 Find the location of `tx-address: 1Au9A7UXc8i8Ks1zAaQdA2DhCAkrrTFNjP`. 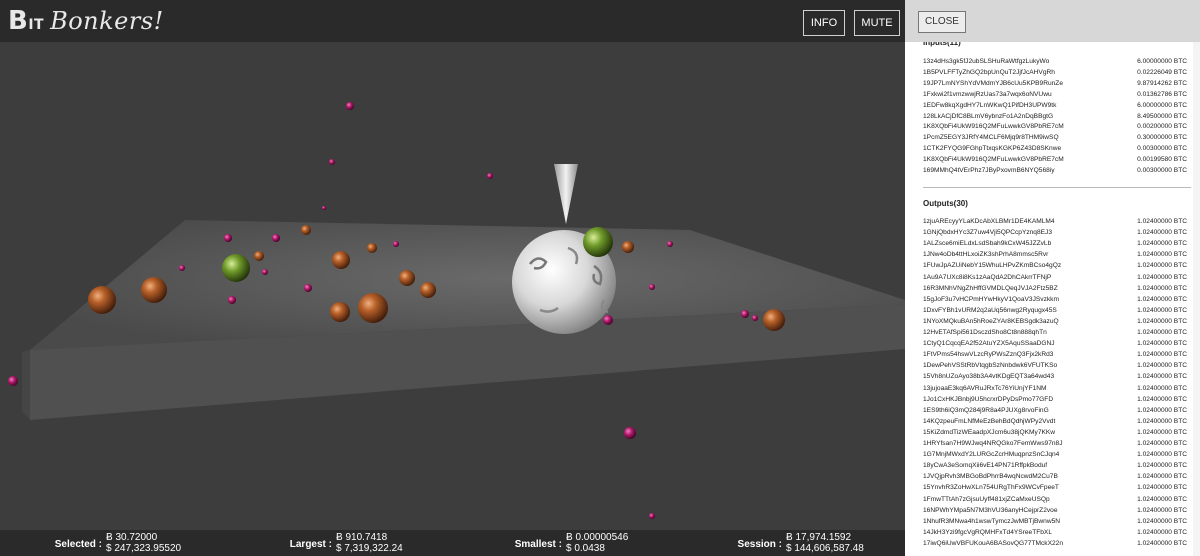

tx-address: 1Au9A7UXc8i8Ks1zAaQdA2DhCAkrrTFNjP is located at coordinates (987, 277).